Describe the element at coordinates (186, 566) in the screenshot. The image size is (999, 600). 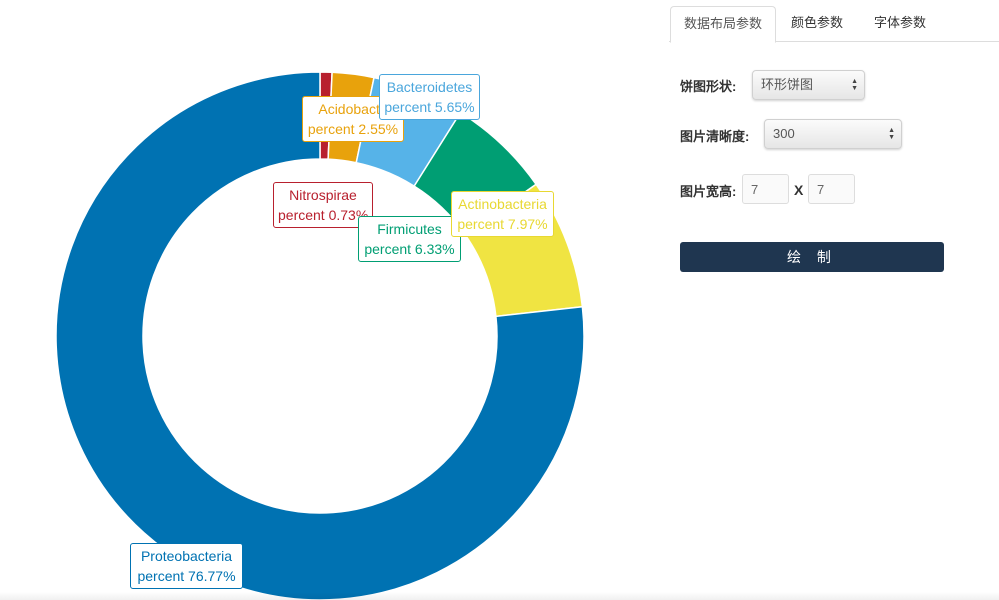
I see `label-proteobacteria: Proteobacteria percent 76.77%` at that location.